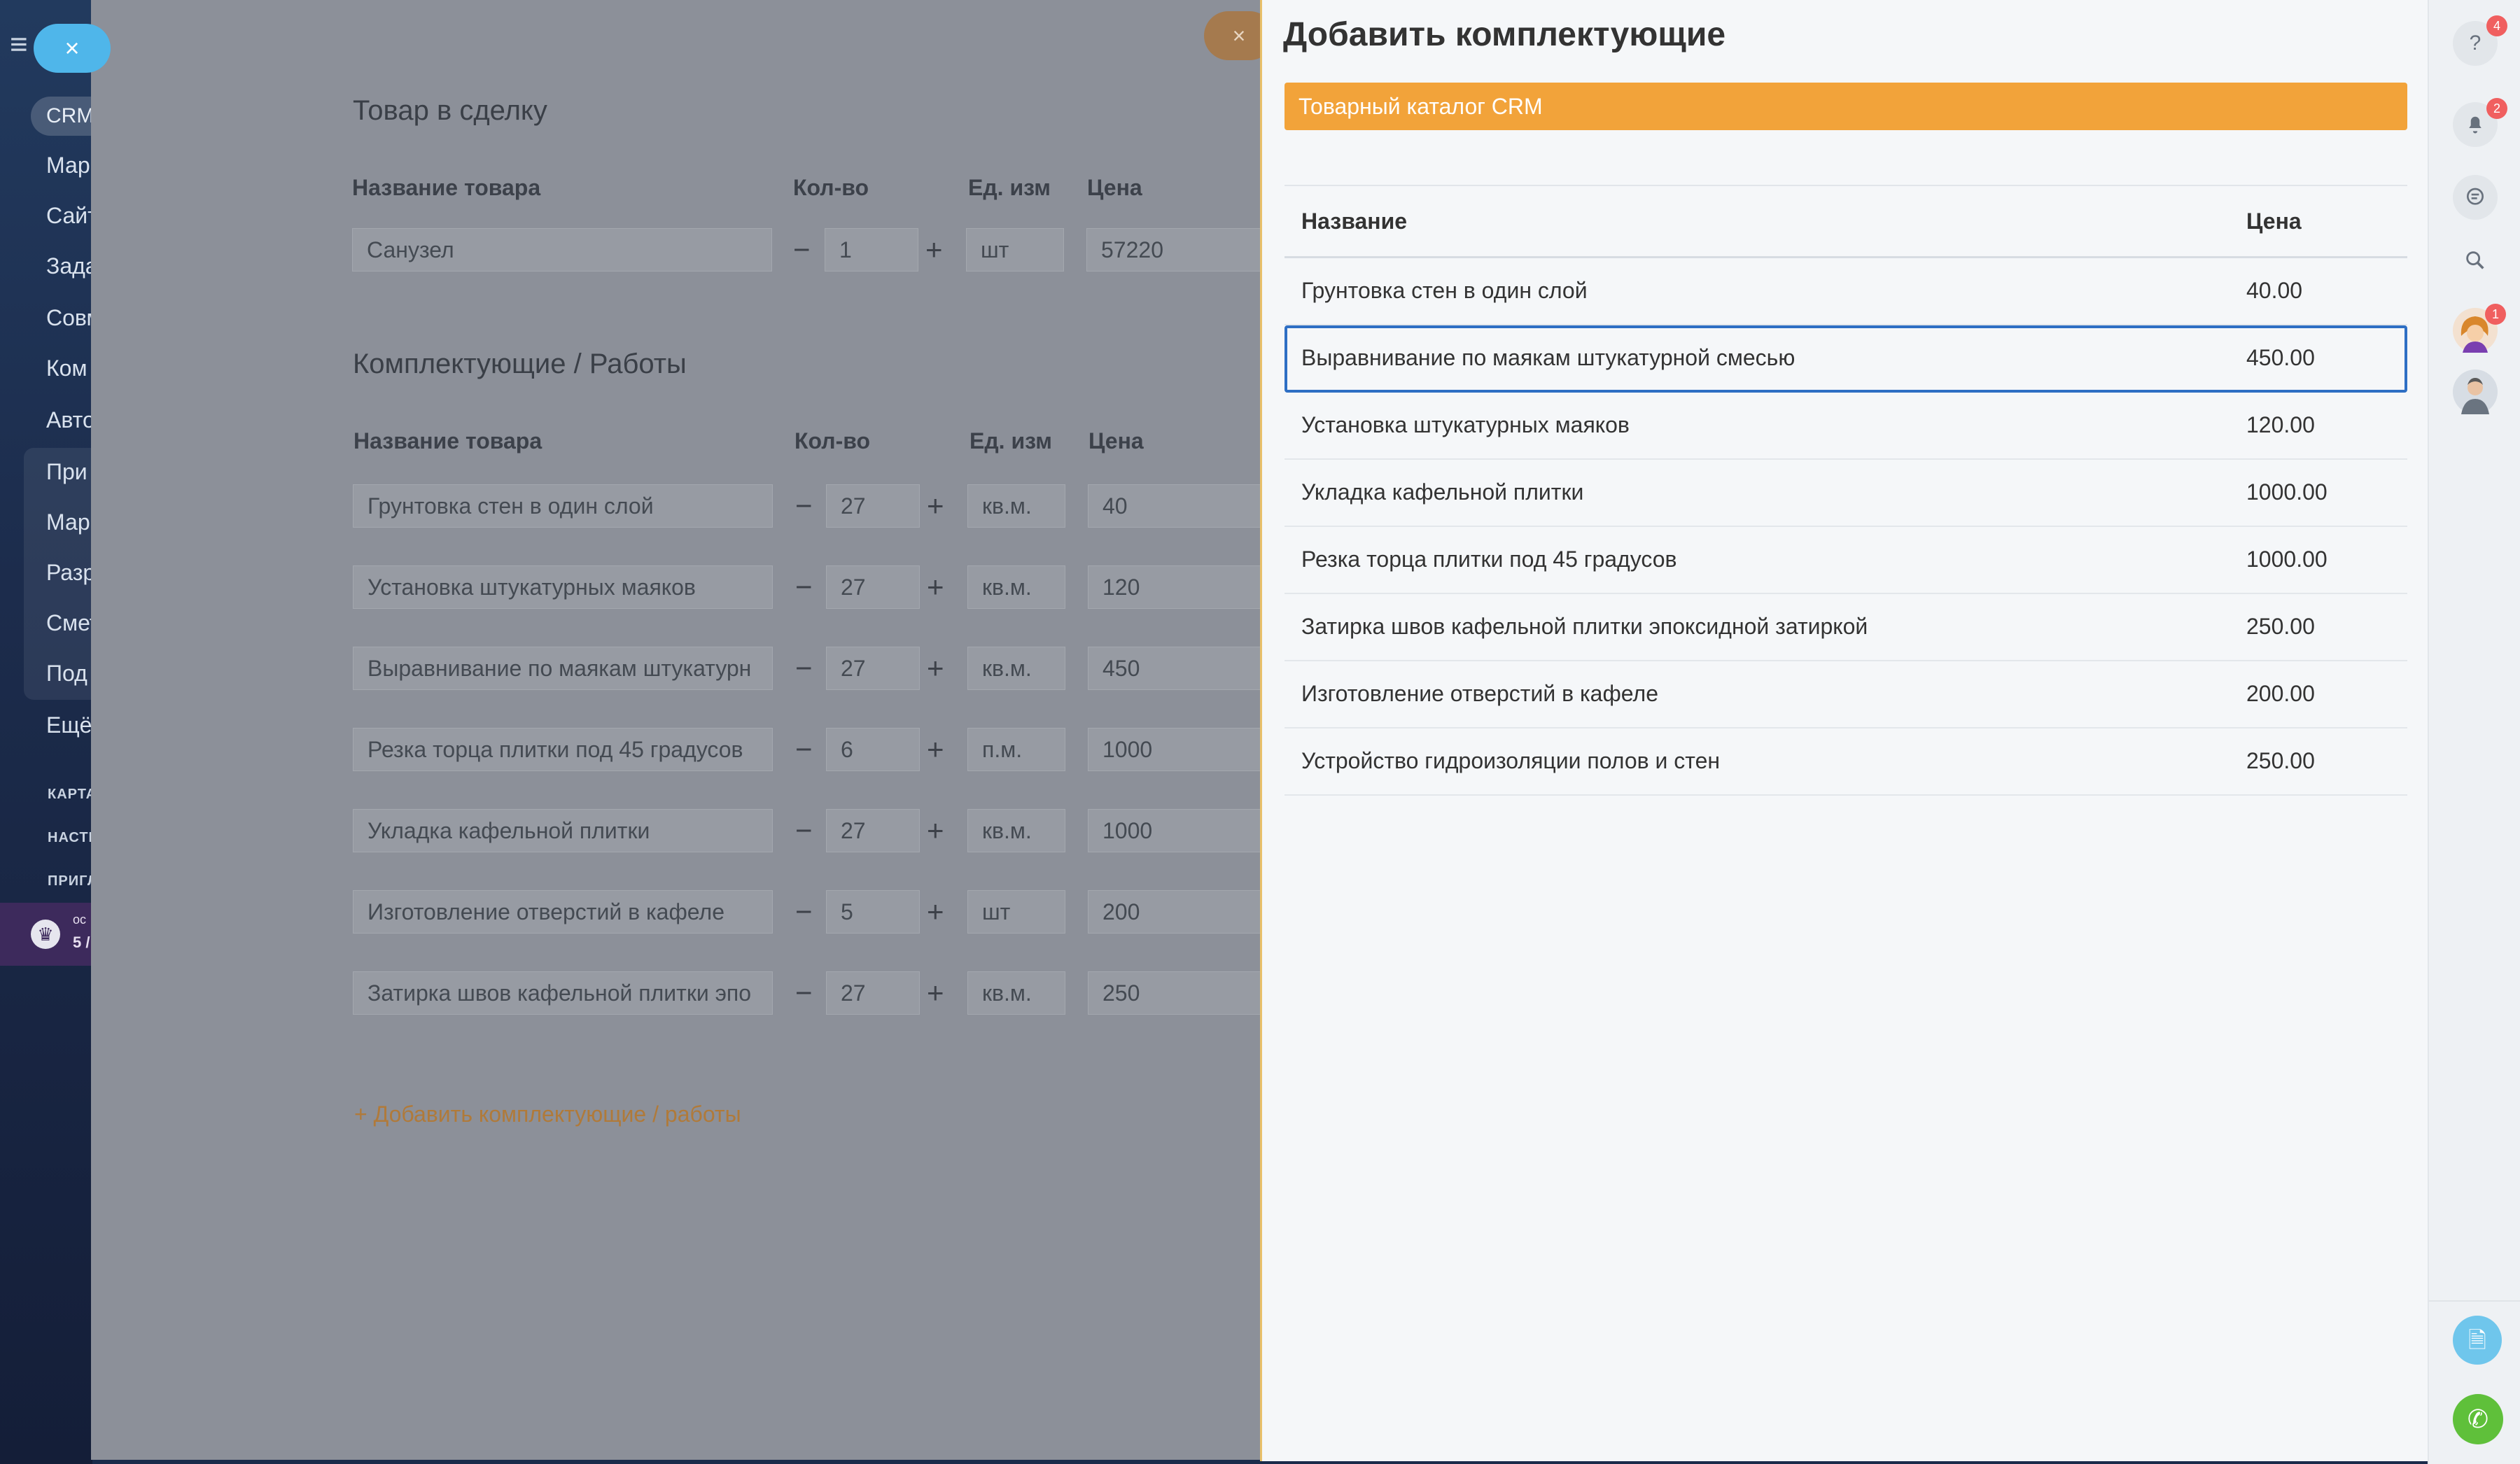  Describe the element at coordinates (1354, 221) in the screenshot. I see `column-header-name: Название` at that location.